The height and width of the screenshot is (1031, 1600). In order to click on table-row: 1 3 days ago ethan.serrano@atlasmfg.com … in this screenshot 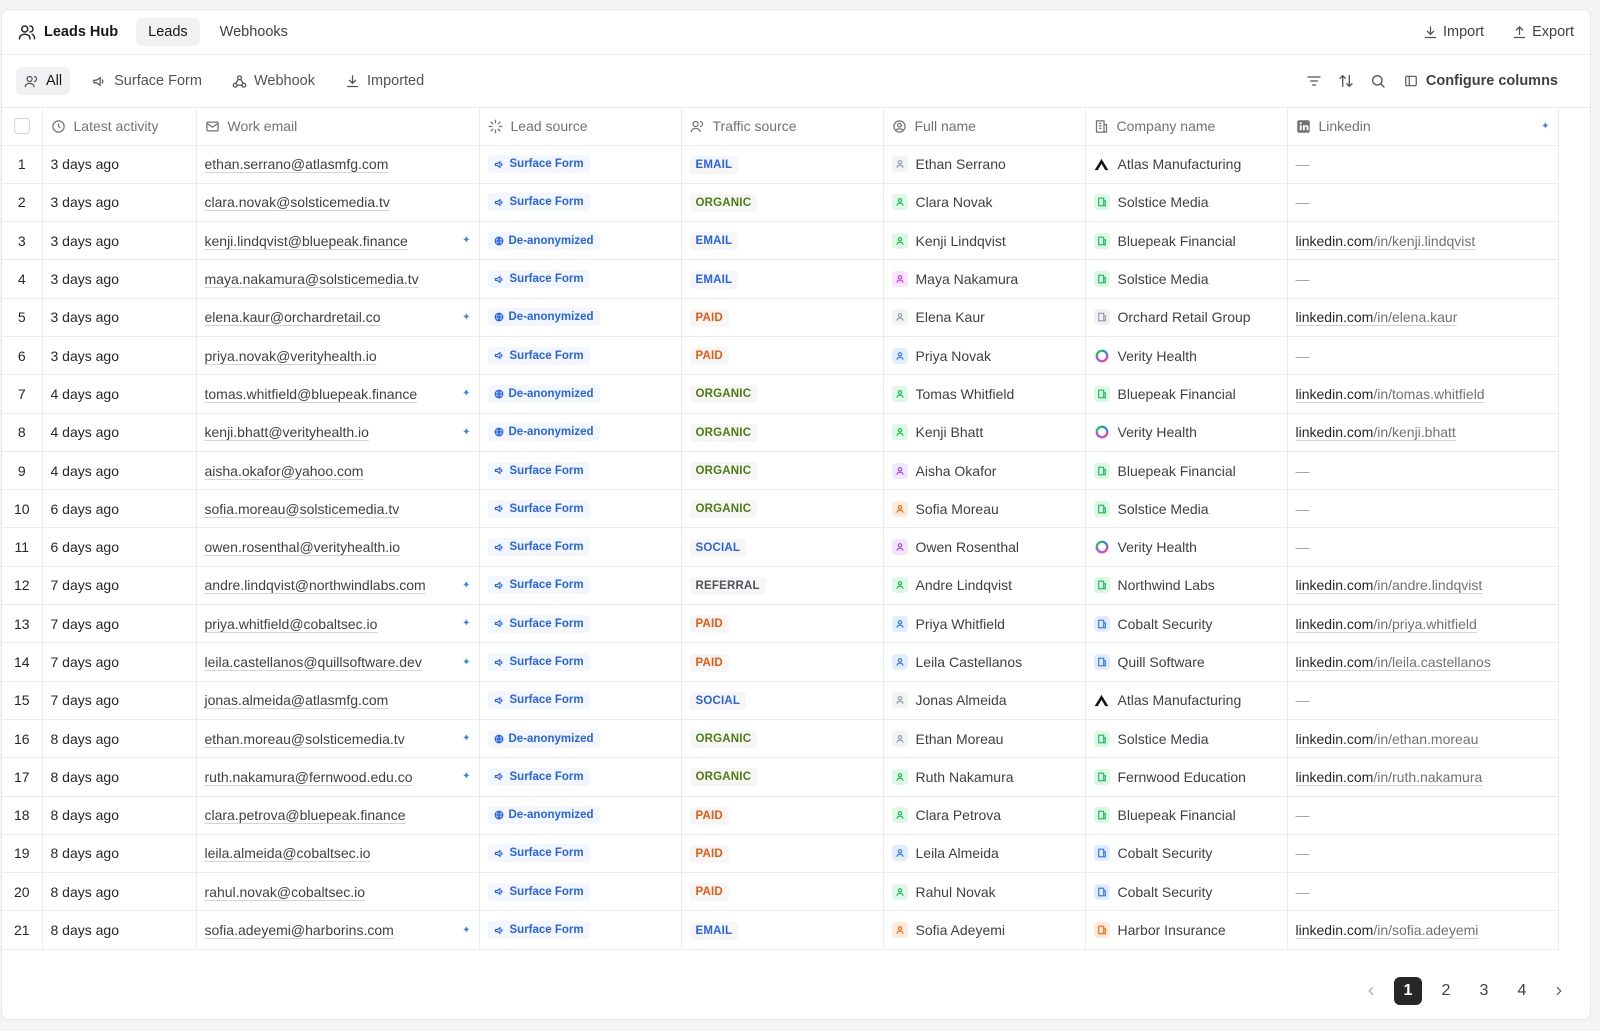, I will do `click(780, 164)`.